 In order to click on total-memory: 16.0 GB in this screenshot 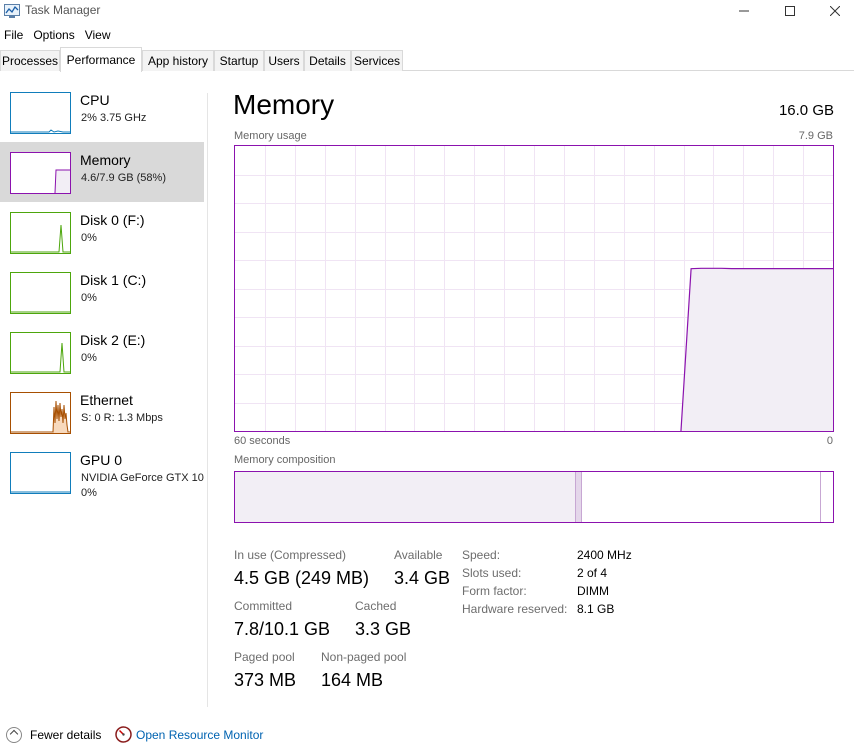, I will do `click(806, 110)`.